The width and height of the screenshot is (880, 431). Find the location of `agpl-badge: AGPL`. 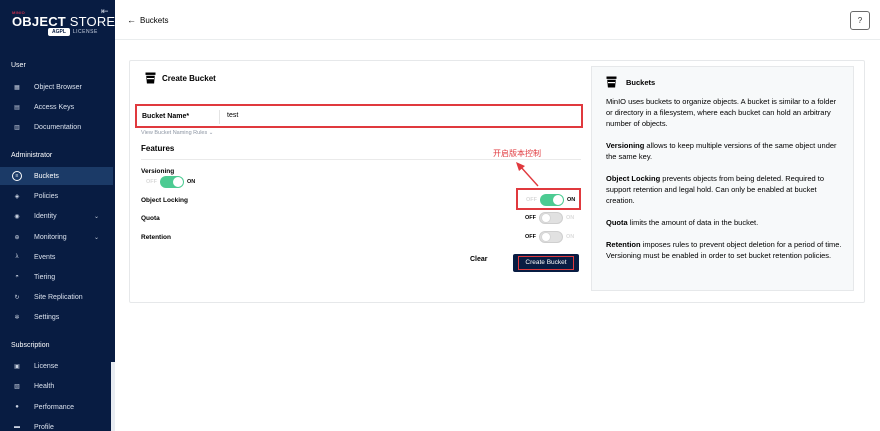

agpl-badge: AGPL is located at coordinates (59, 32).